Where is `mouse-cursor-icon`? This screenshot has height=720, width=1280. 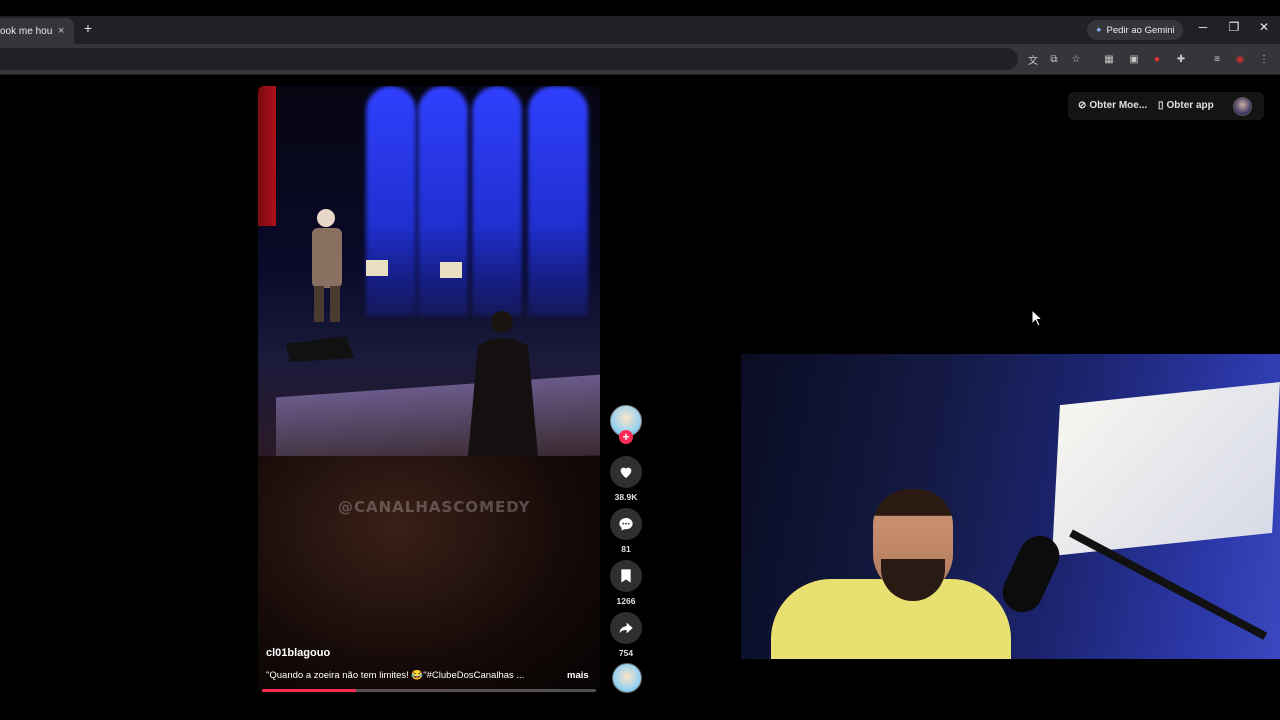 mouse-cursor-icon is located at coordinates (1037, 318).